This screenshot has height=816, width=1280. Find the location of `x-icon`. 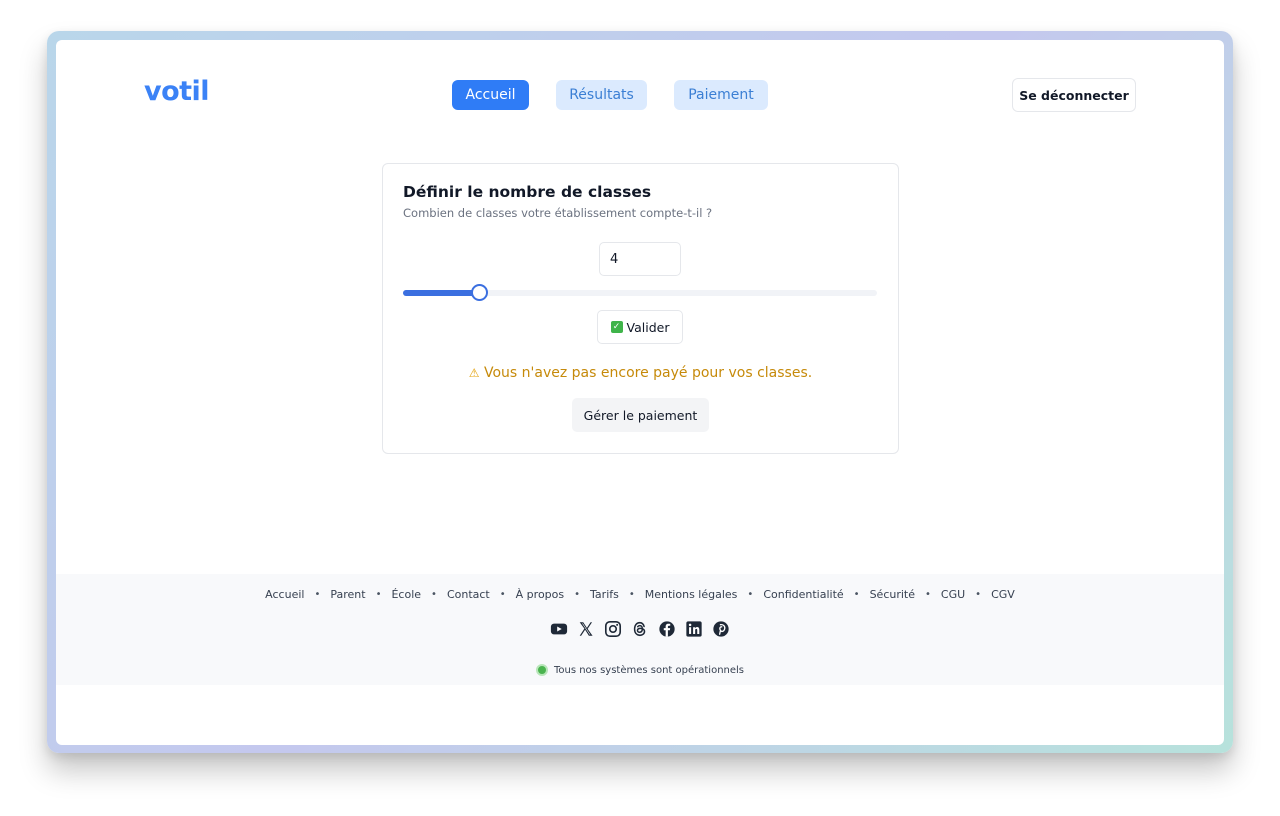

x-icon is located at coordinates (586, 629).